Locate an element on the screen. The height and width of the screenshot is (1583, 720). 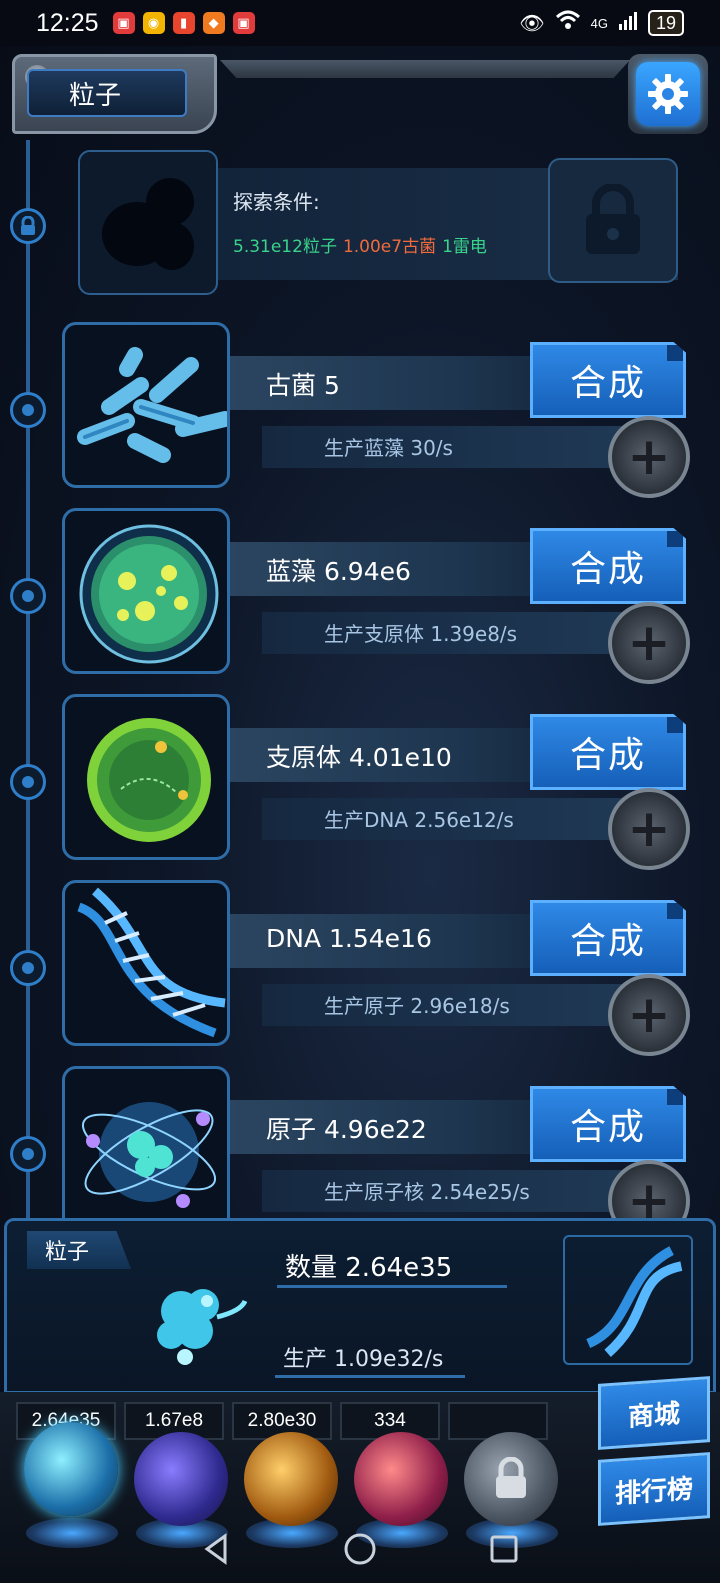
quantity-value: 数量 2.64e35 is located at coordinates (369, 1268).